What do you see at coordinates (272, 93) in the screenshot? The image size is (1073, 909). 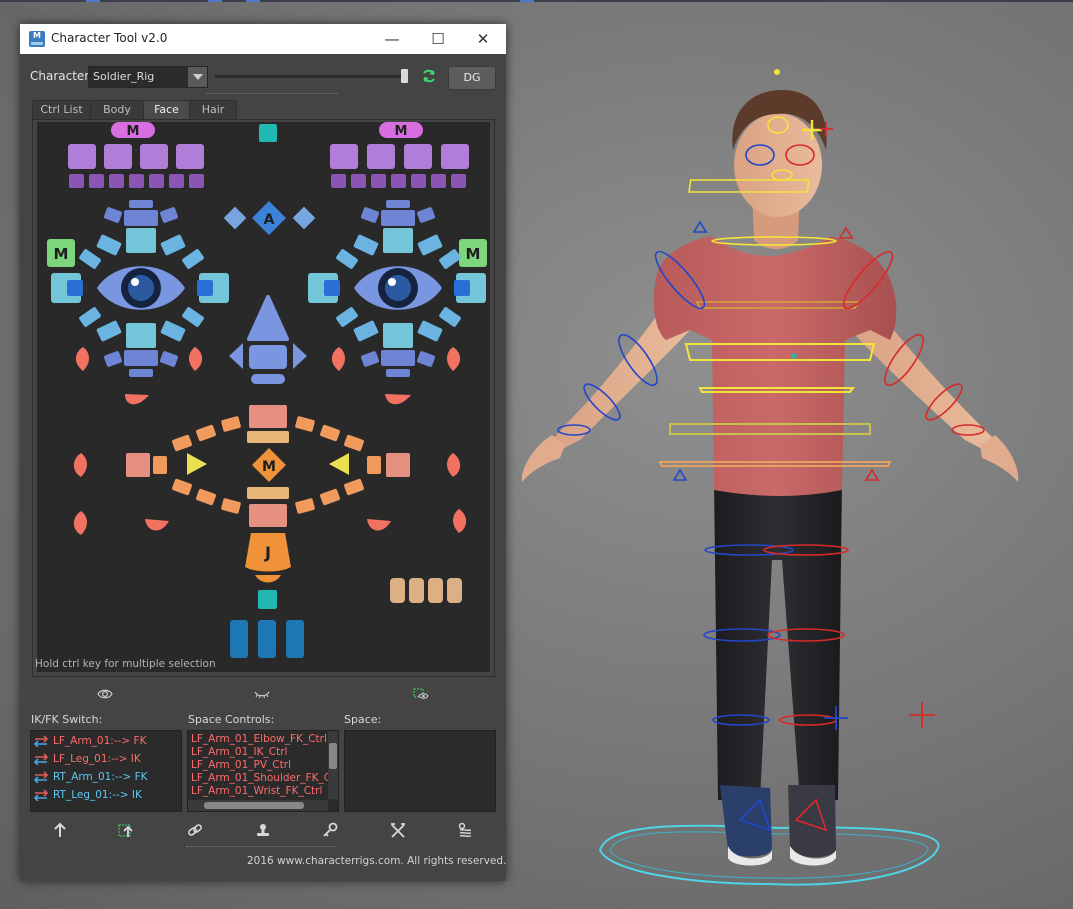 I see `divider` at bounding box center [272, 93].